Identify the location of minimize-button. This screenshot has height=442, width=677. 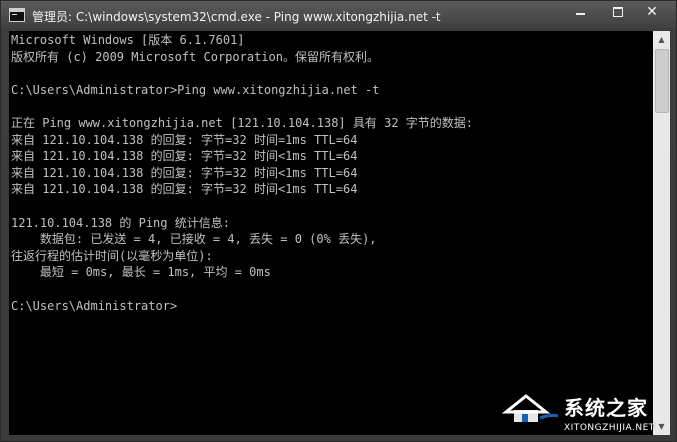
(580, 12).